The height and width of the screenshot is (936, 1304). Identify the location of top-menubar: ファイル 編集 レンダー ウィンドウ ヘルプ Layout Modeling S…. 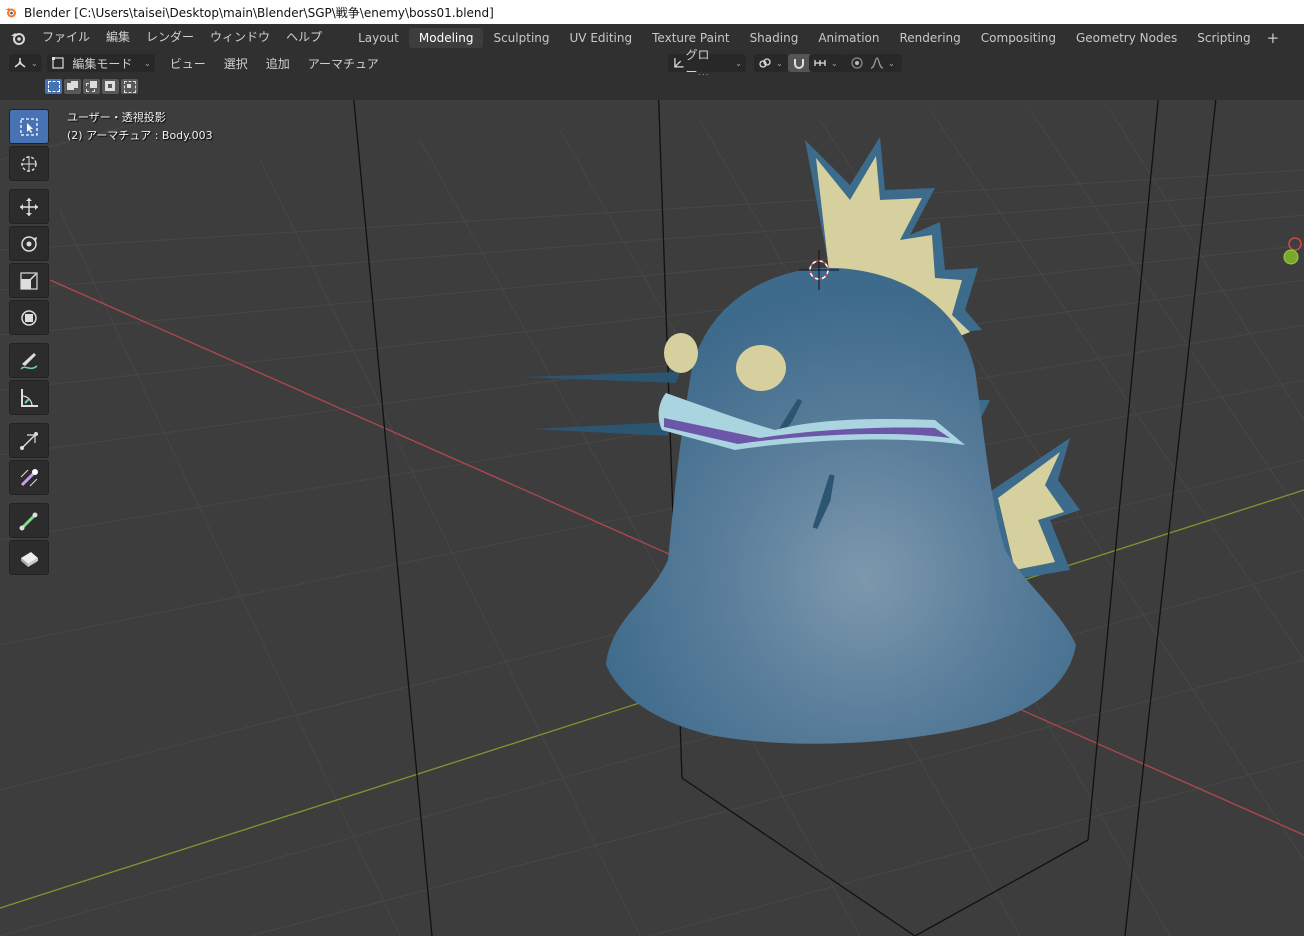
(652, 37).